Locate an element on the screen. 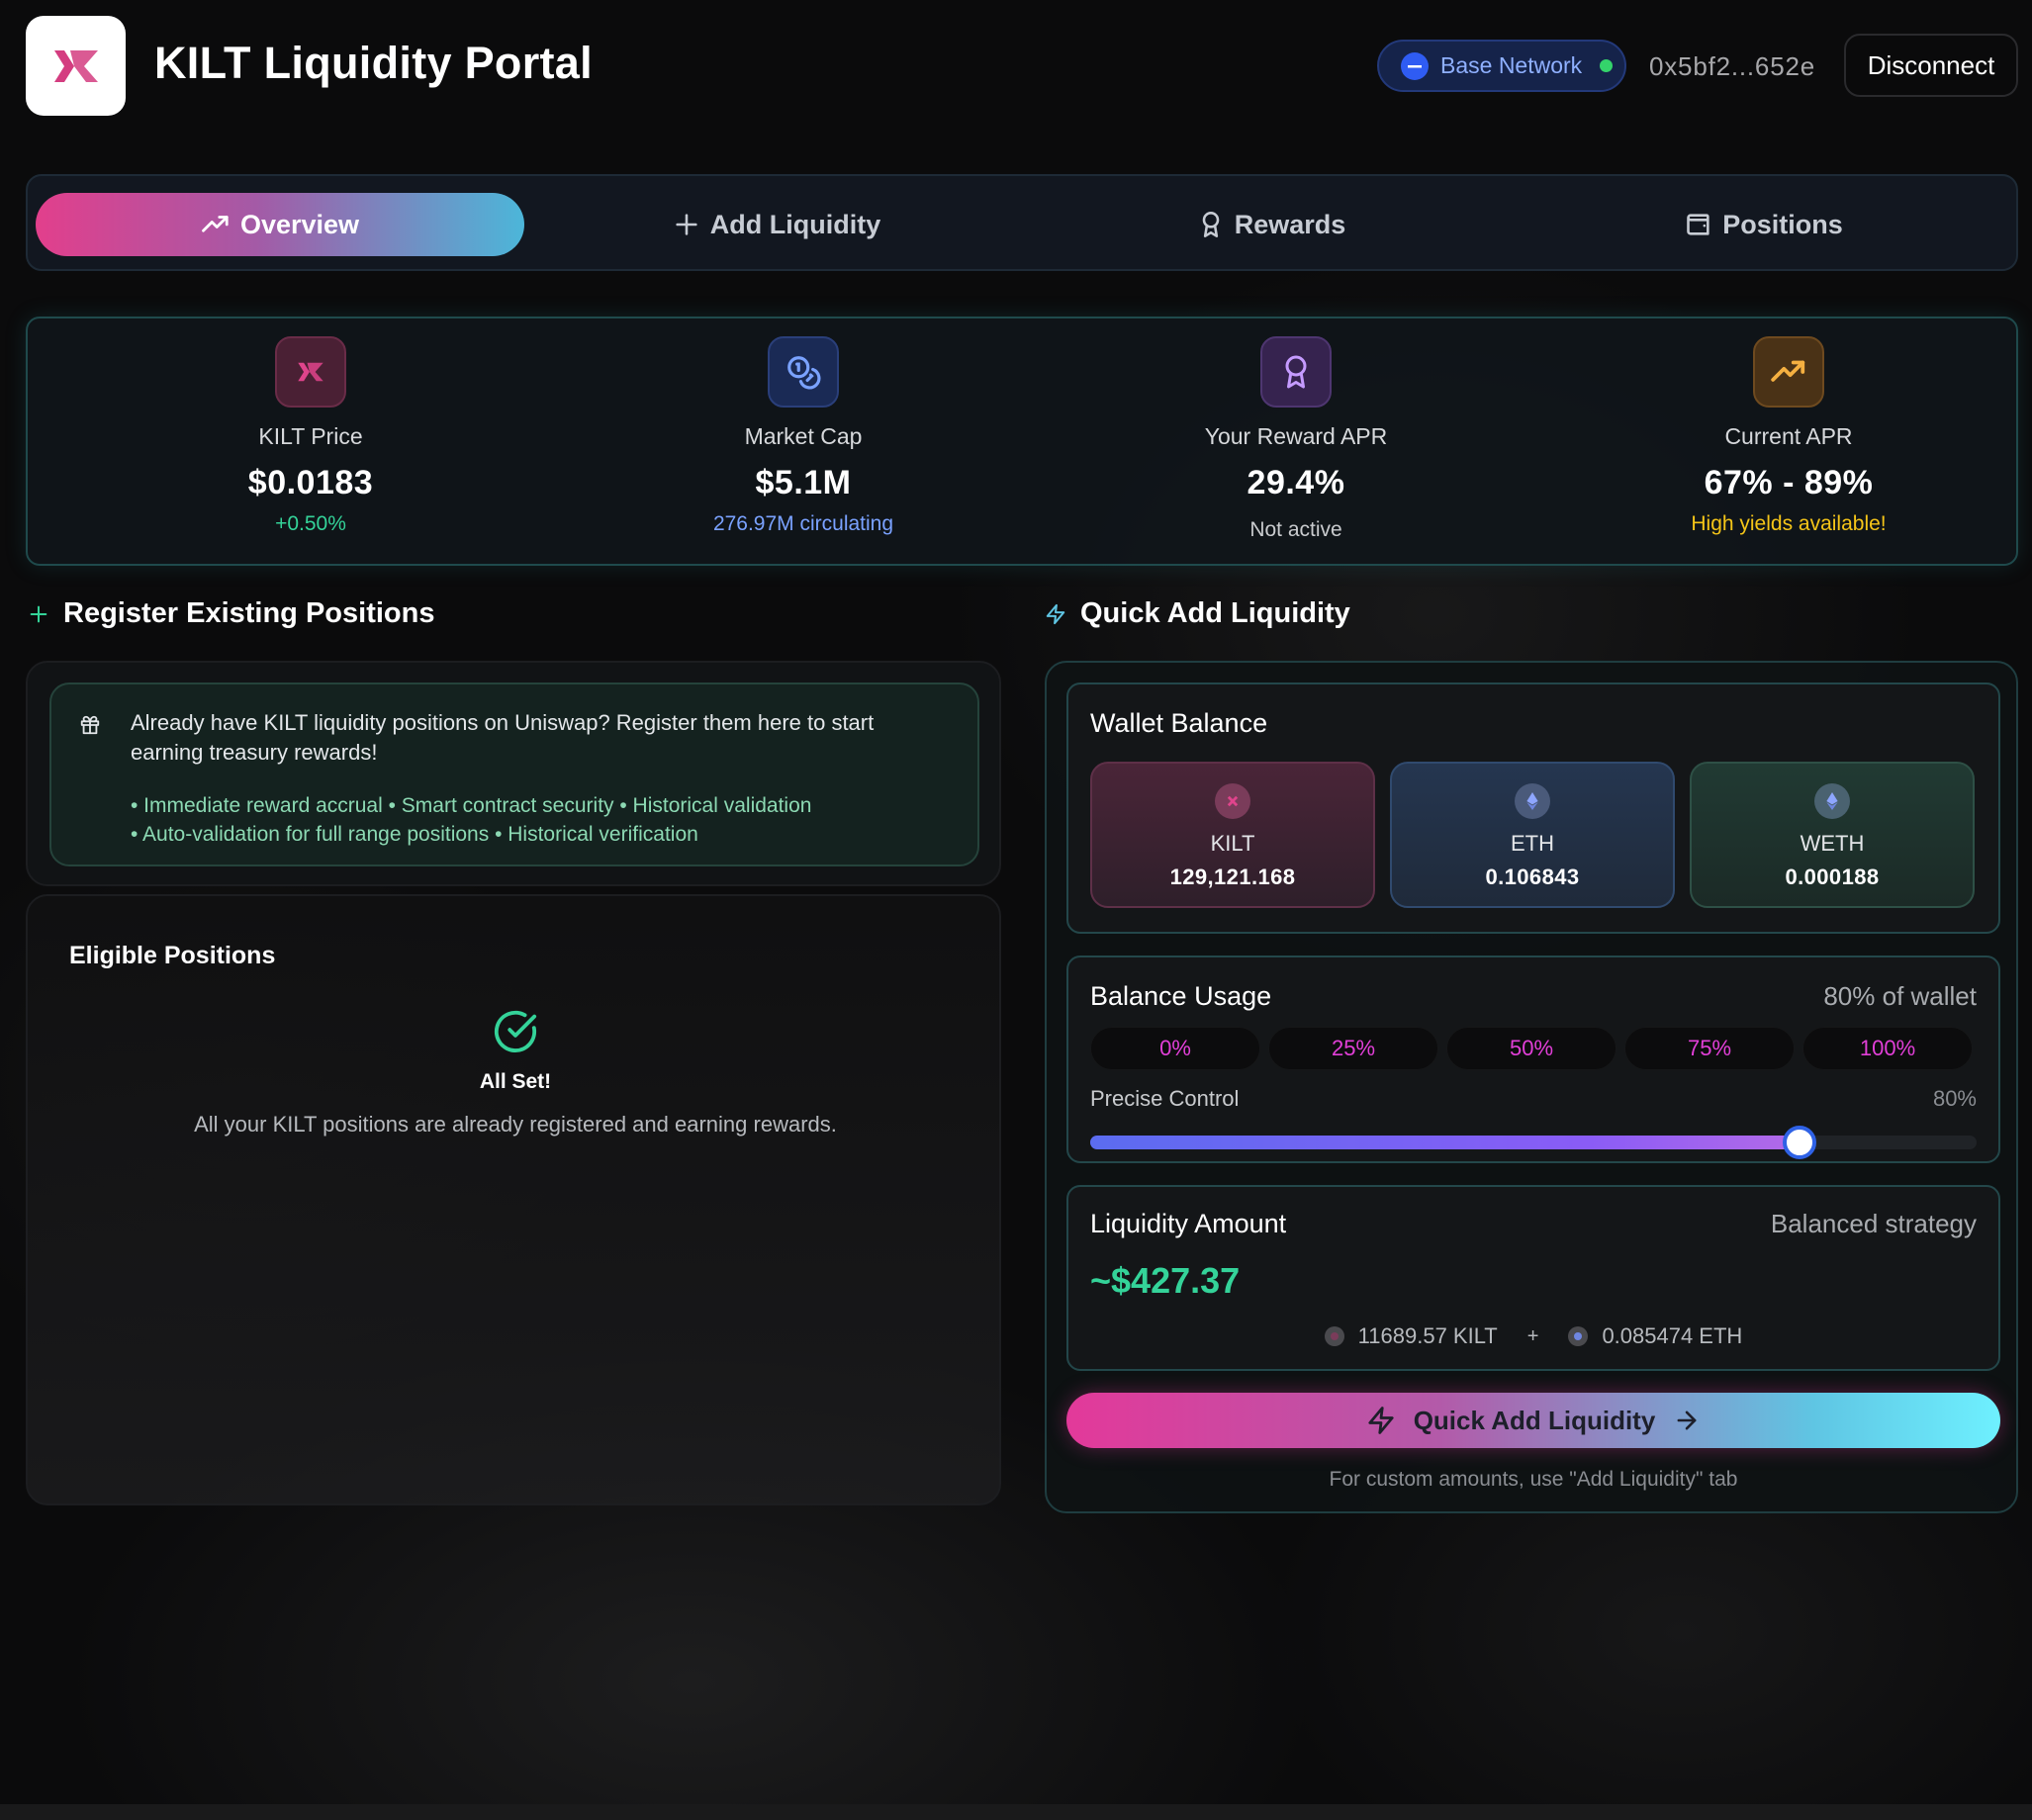  slider-fill is located at coordinates (1445, 1142).